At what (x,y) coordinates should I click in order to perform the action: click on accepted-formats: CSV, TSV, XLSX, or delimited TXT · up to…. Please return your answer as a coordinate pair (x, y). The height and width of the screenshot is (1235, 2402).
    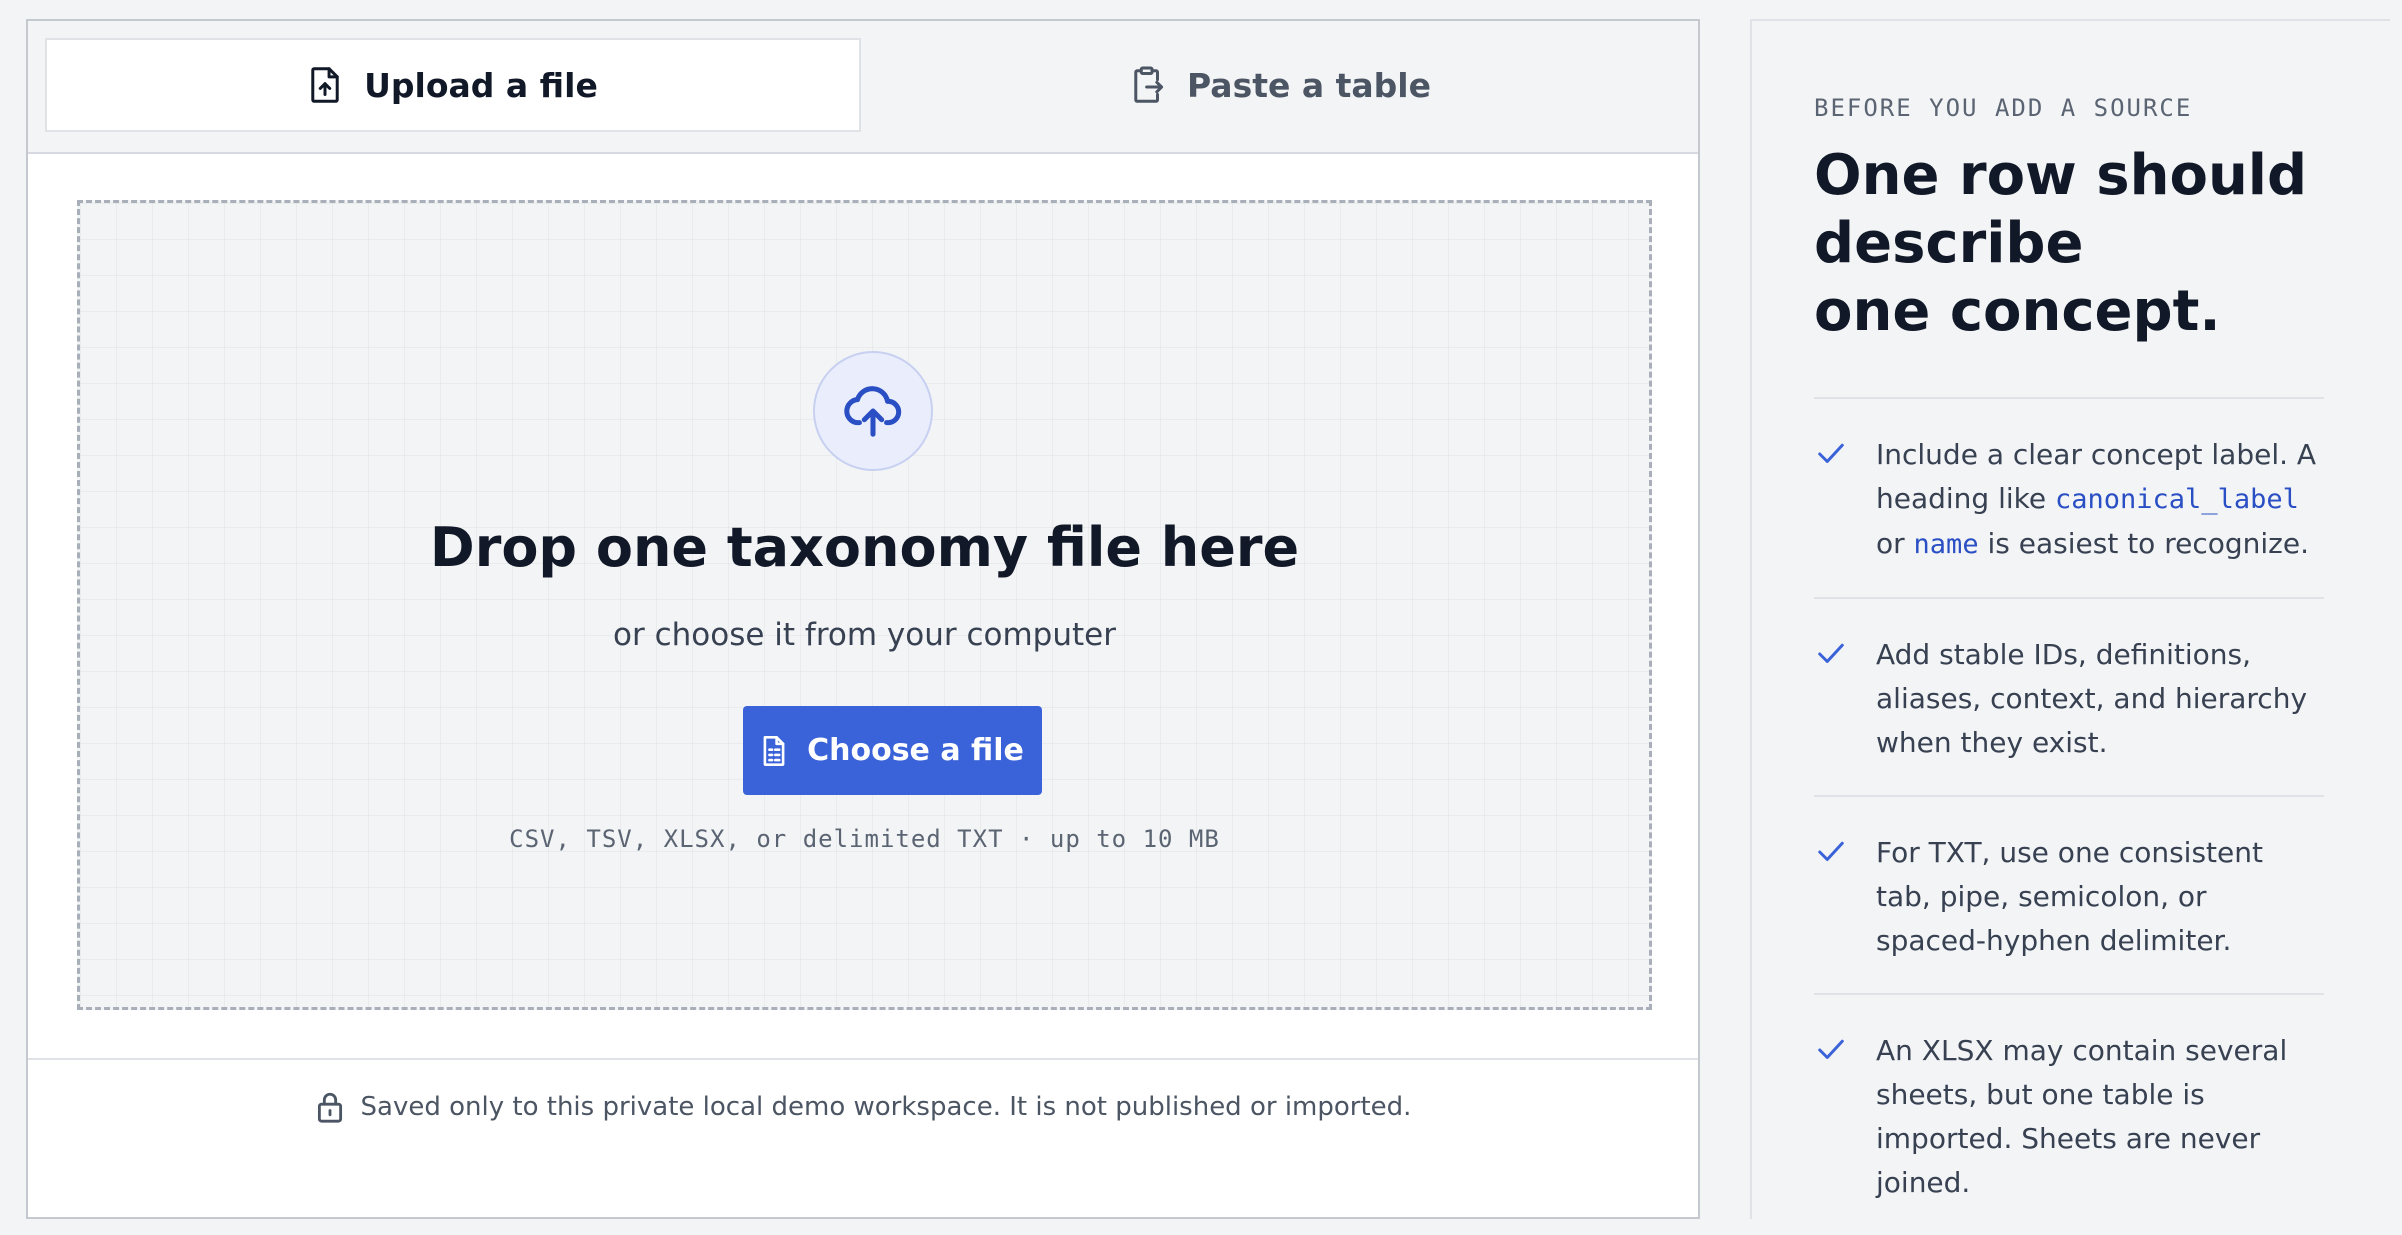
    Looking at the image, I should click on (864, 839).